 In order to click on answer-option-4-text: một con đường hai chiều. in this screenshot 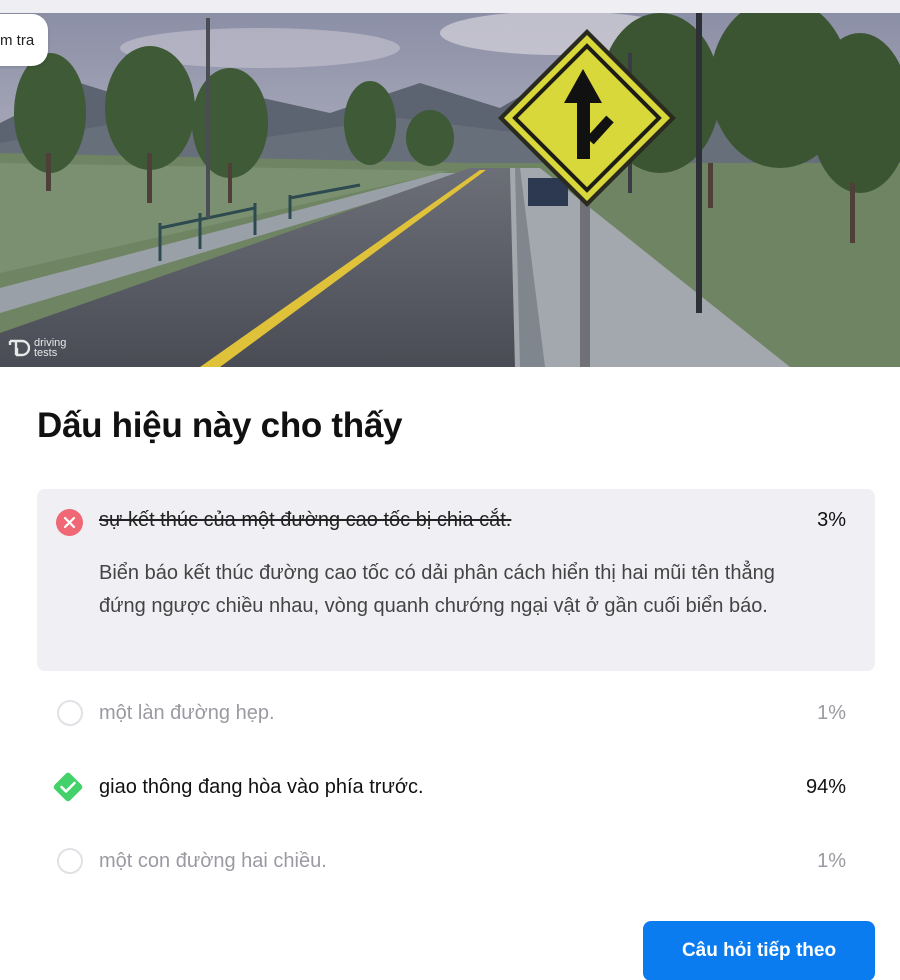, I will do `click(213, 861)`.